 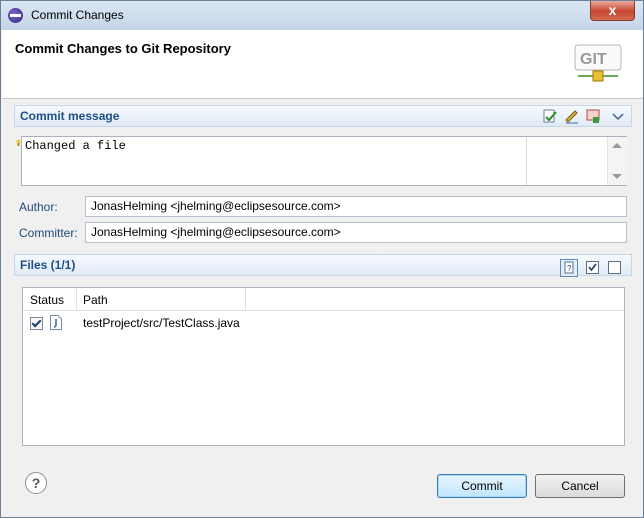 What do you see at coordinates (75, 146) in the screenshot?
I see `commit-message-text: Changed a file` at bounding box center [75, 146].